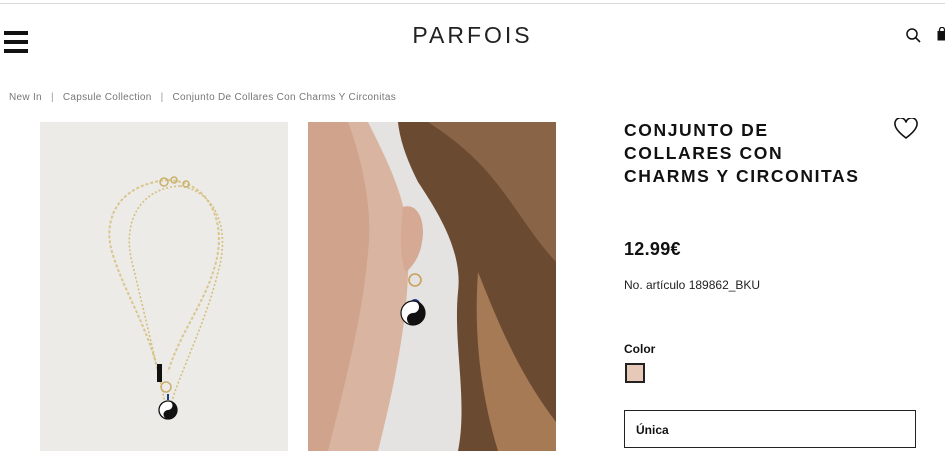 This screenshot has height=451, width=945. I want to click on size-selector: Única, so click(770, 429).